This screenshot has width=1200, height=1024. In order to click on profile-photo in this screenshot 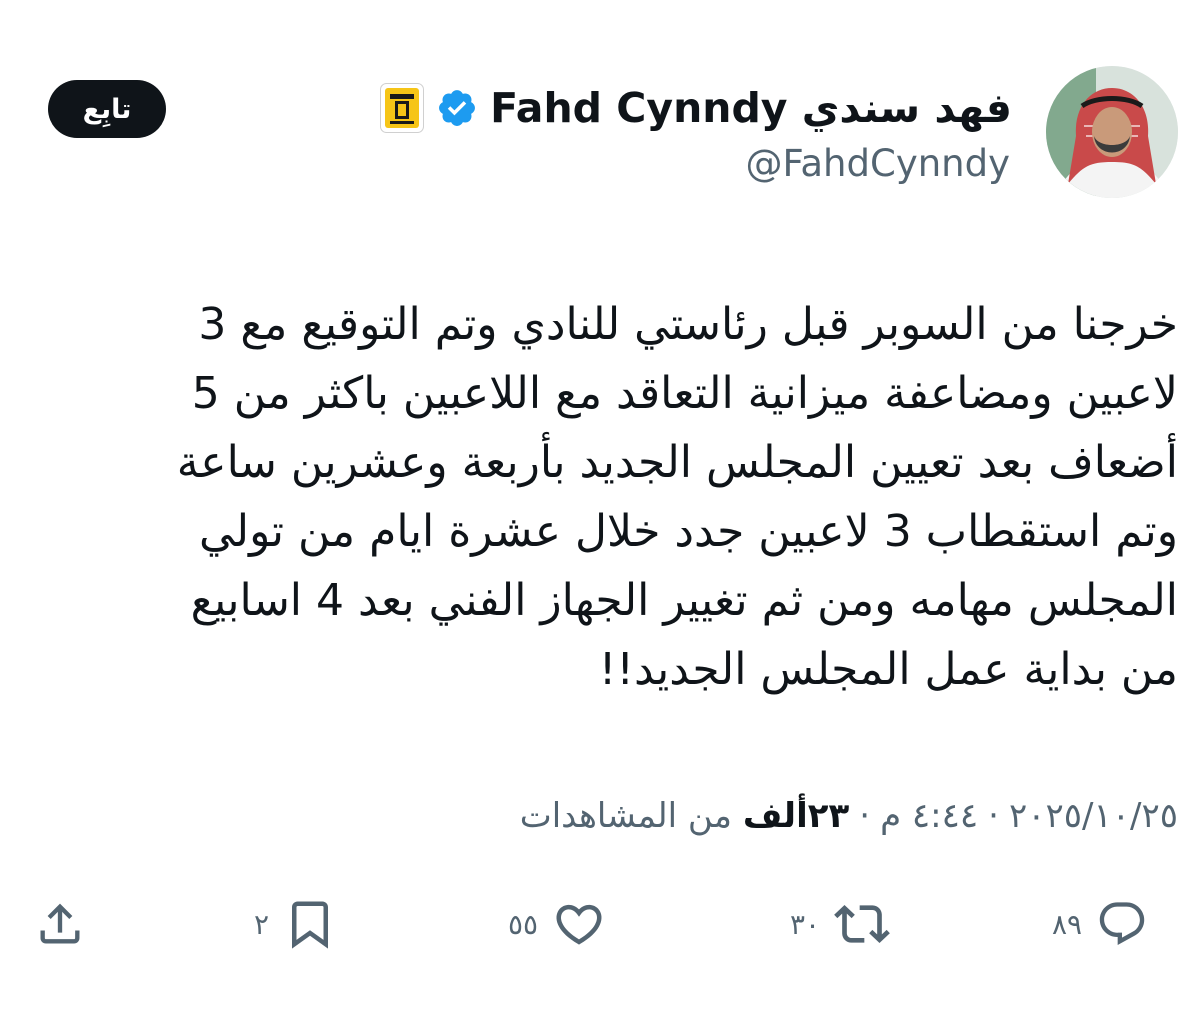, I will do `click(1112, 132)`.